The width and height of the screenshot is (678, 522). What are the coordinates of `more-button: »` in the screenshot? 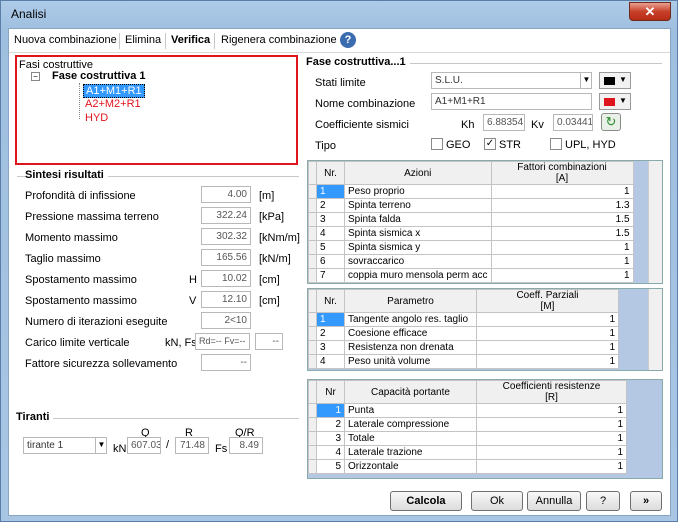 It's located at (646, 501).